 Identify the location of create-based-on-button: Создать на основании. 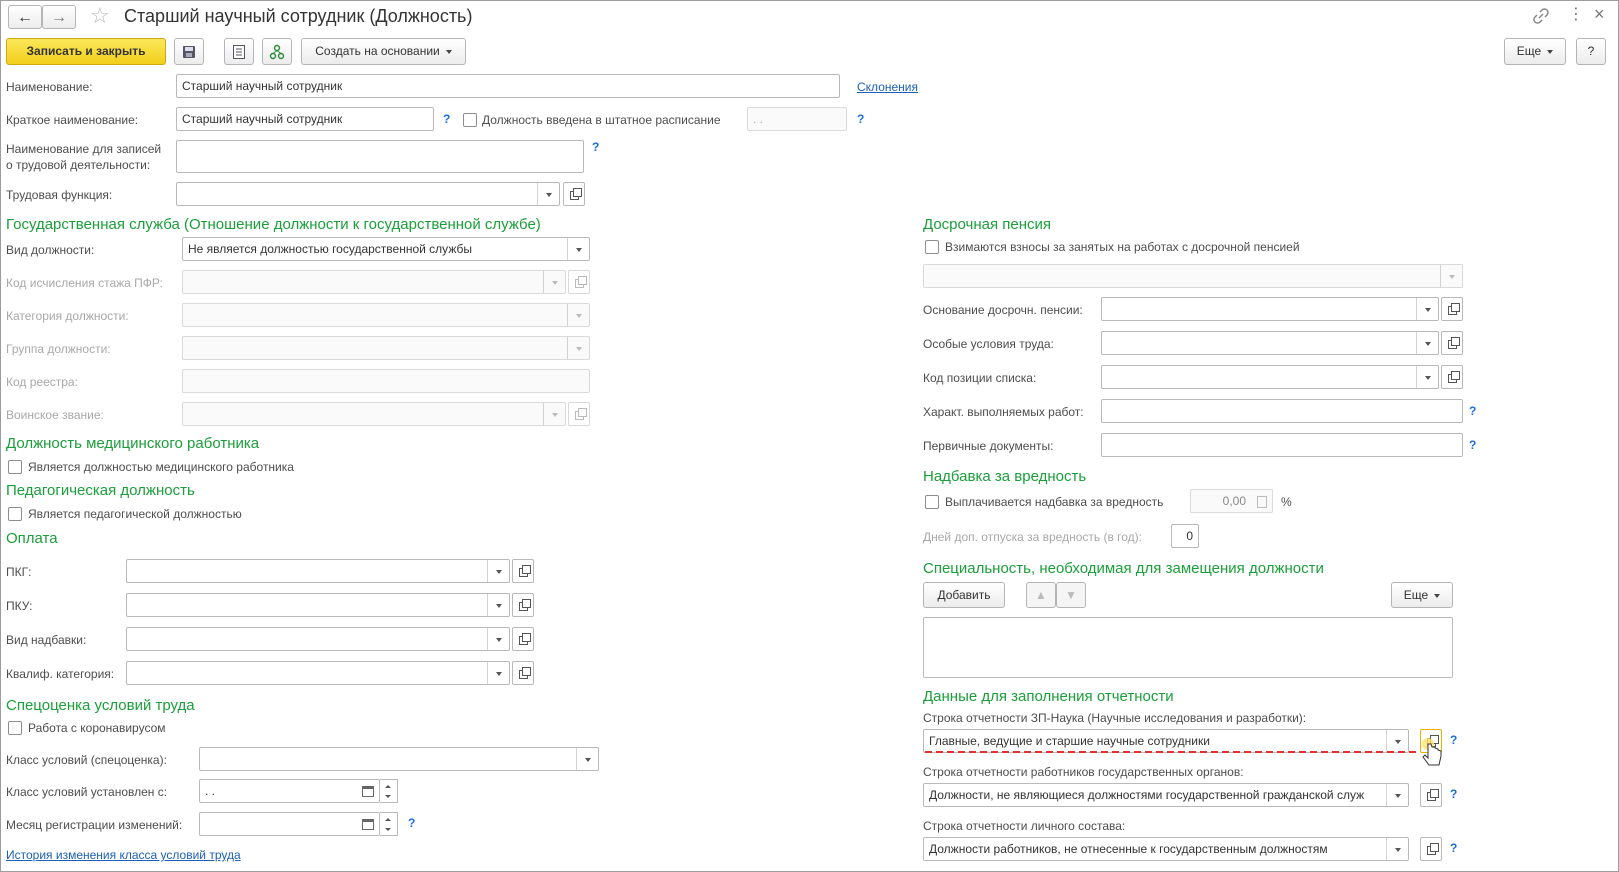
(383, 51).